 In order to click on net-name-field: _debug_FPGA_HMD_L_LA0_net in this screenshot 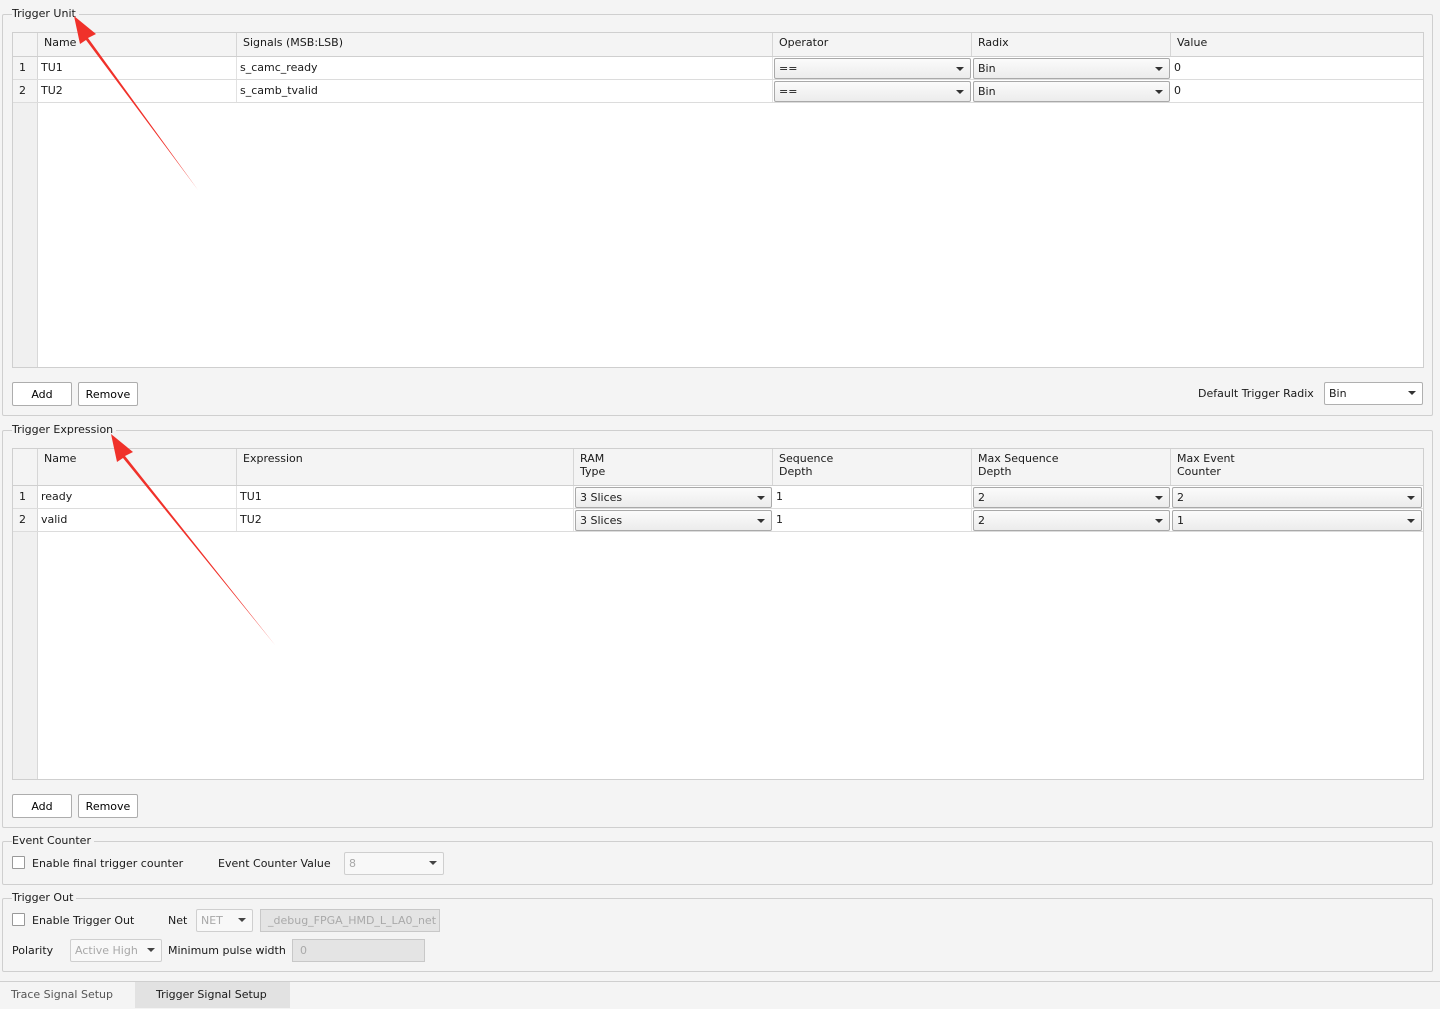, I will do `click(350, 920)`.